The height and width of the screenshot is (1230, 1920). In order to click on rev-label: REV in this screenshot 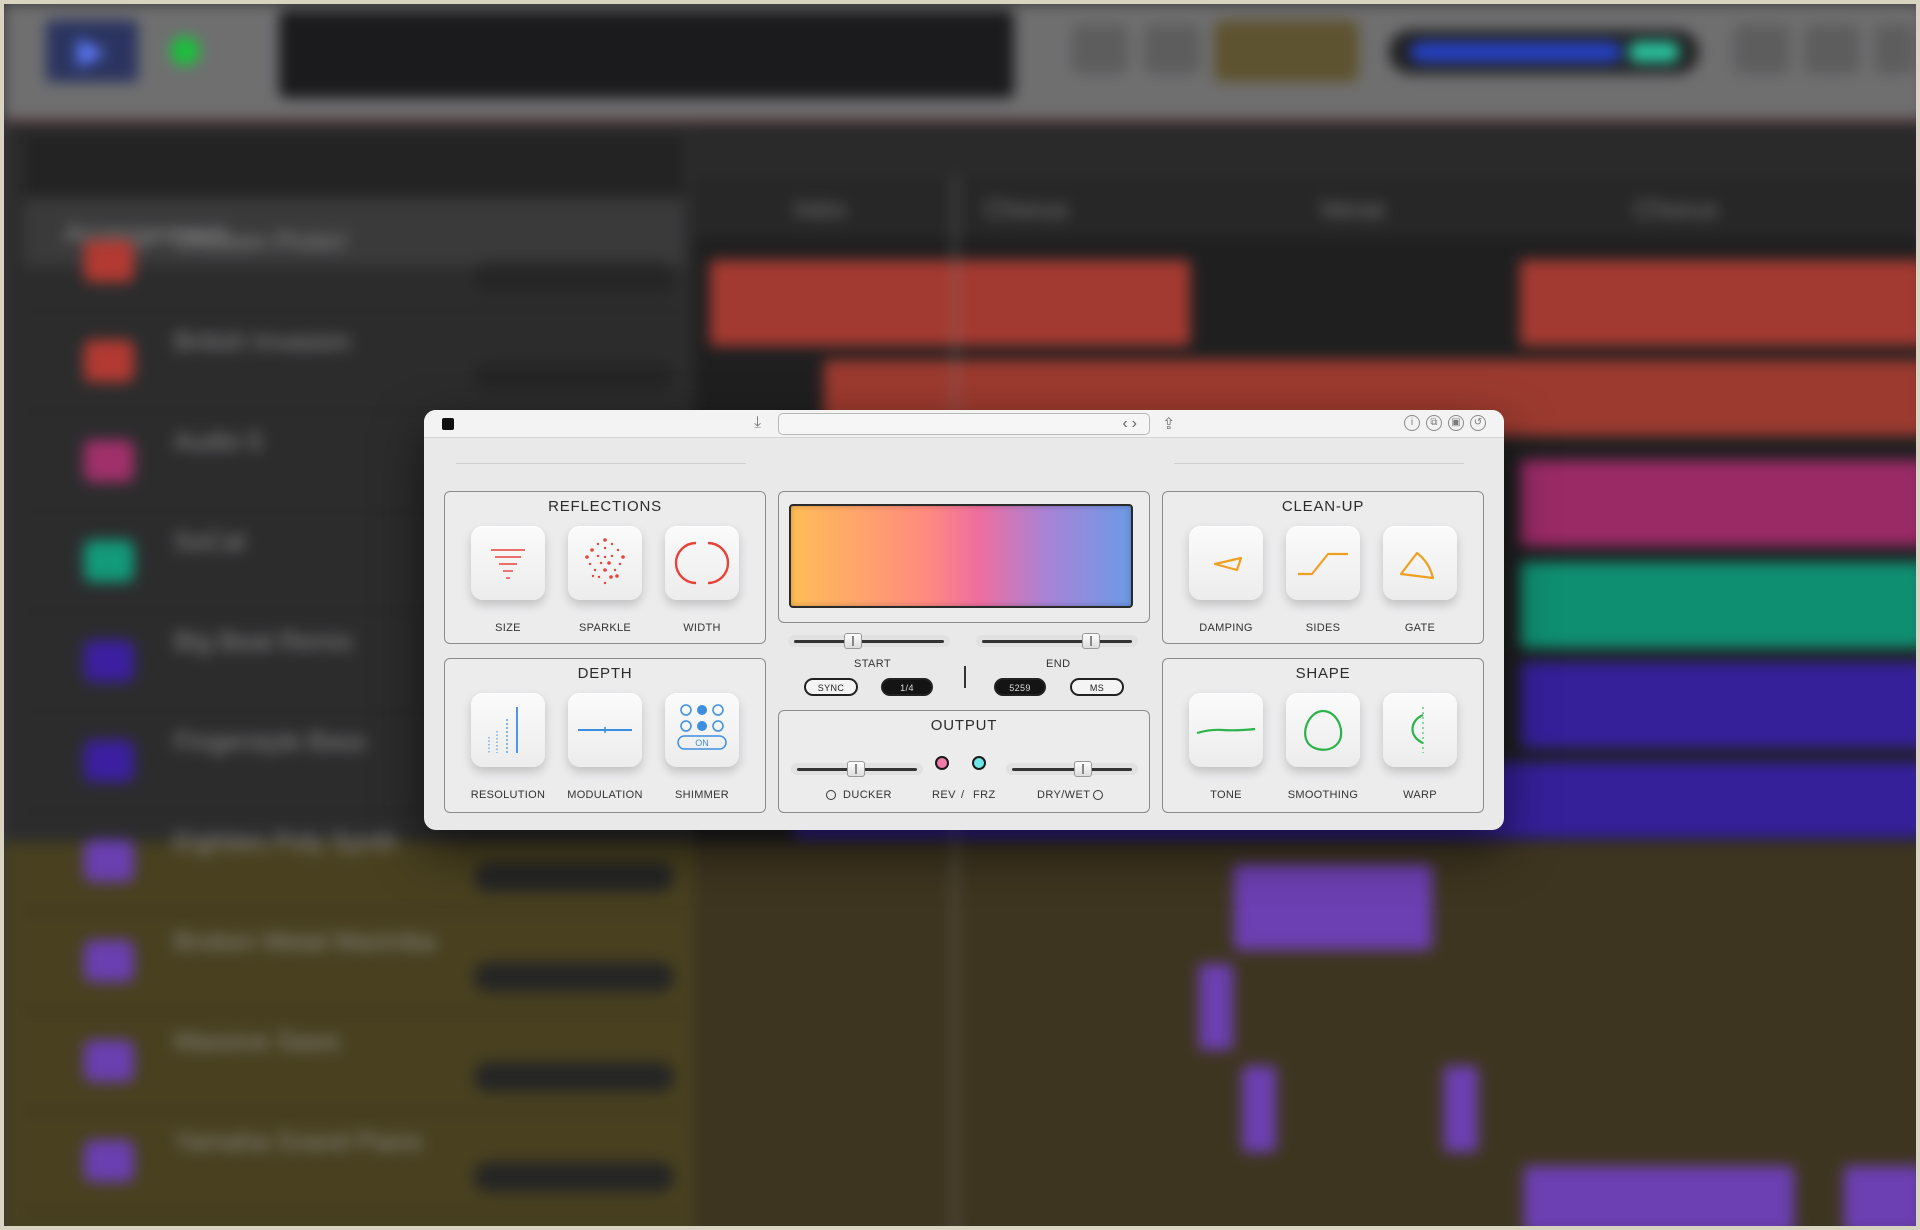, I will do `click(944, 795)`.